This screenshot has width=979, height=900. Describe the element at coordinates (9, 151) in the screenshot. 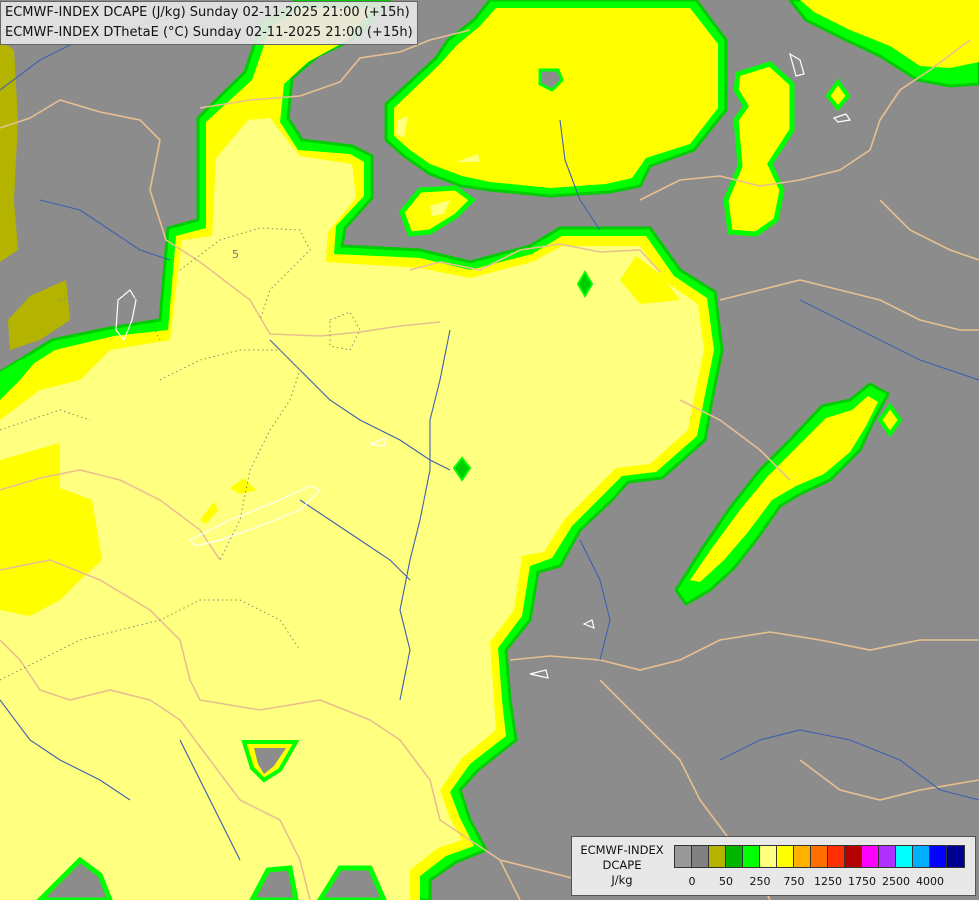

I see `olive-region-left-edge` at that location.